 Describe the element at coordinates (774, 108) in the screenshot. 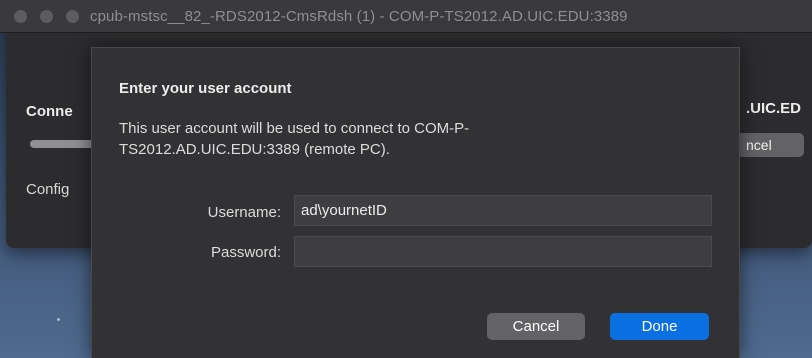

I see `host-label: .UIC.ED` at that location.